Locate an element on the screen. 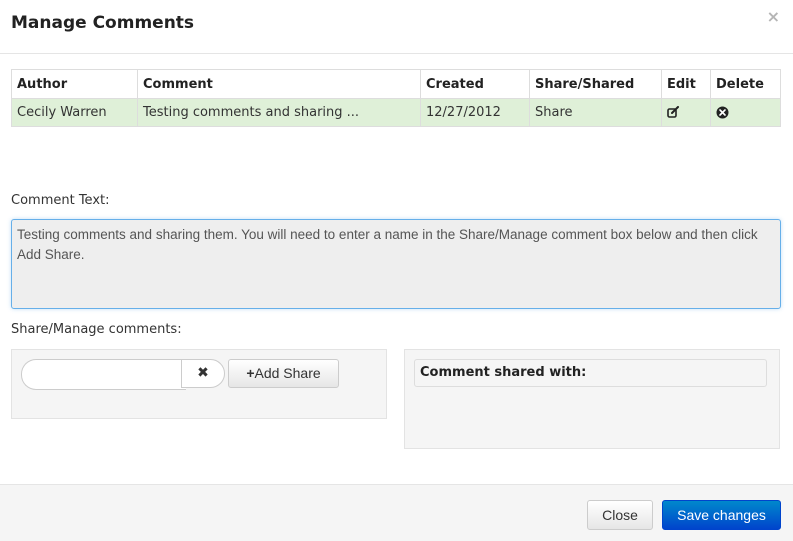  share-name-input is located at coordinates (103, 374).